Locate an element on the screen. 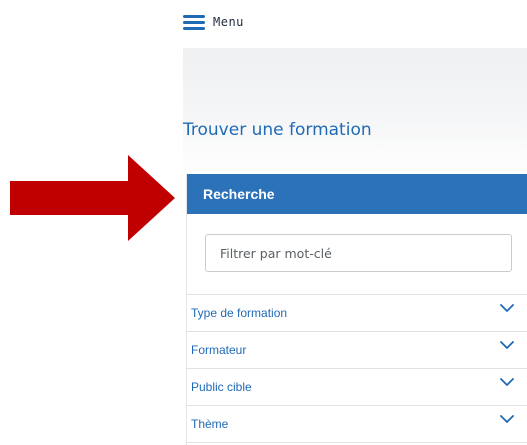 The width and height of the screenshot is (527, 445). filter-formateur: Formateur is located at coordinates (357, 349).